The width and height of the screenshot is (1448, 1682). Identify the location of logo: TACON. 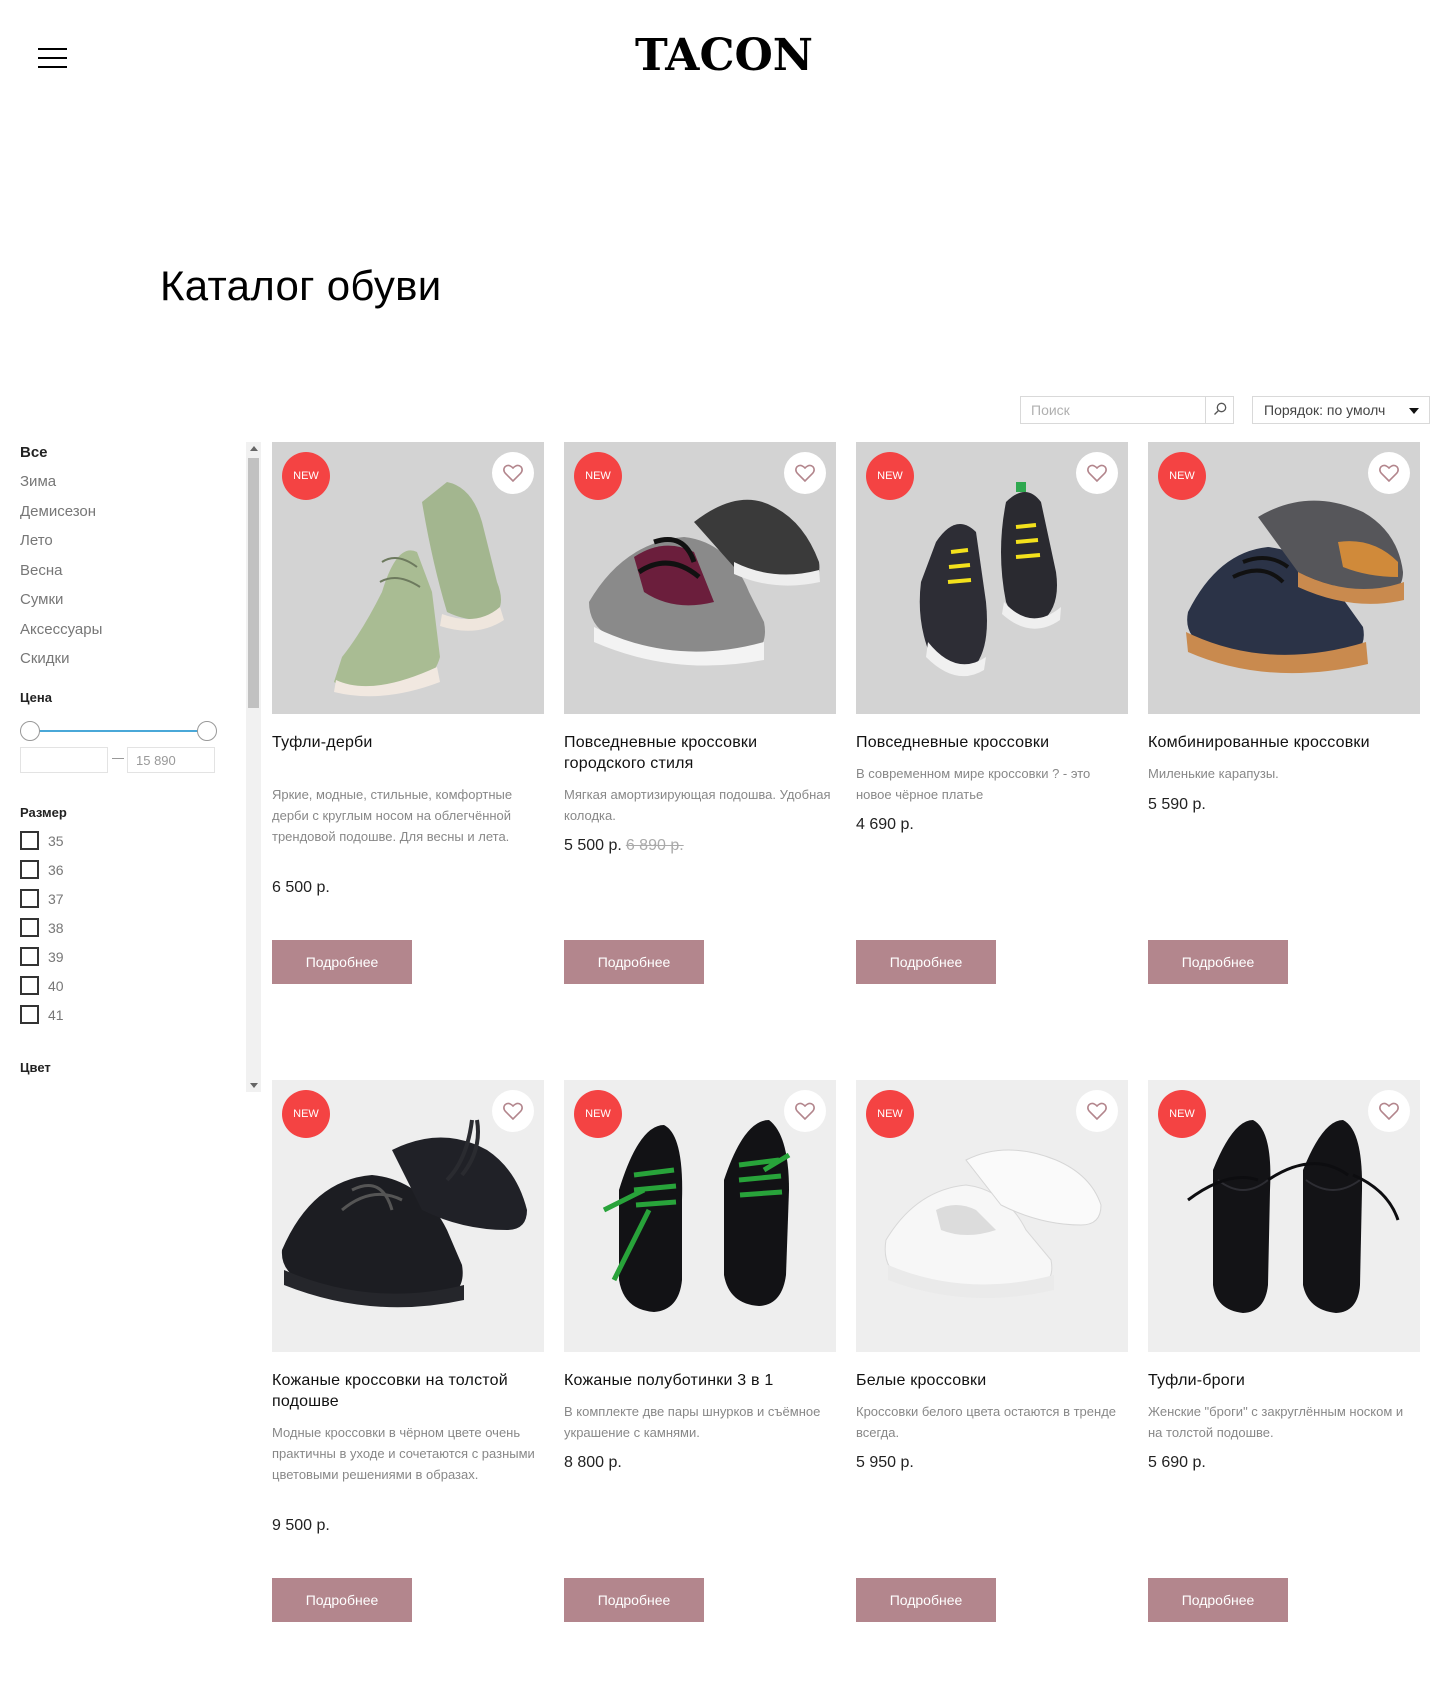
(724, 55).